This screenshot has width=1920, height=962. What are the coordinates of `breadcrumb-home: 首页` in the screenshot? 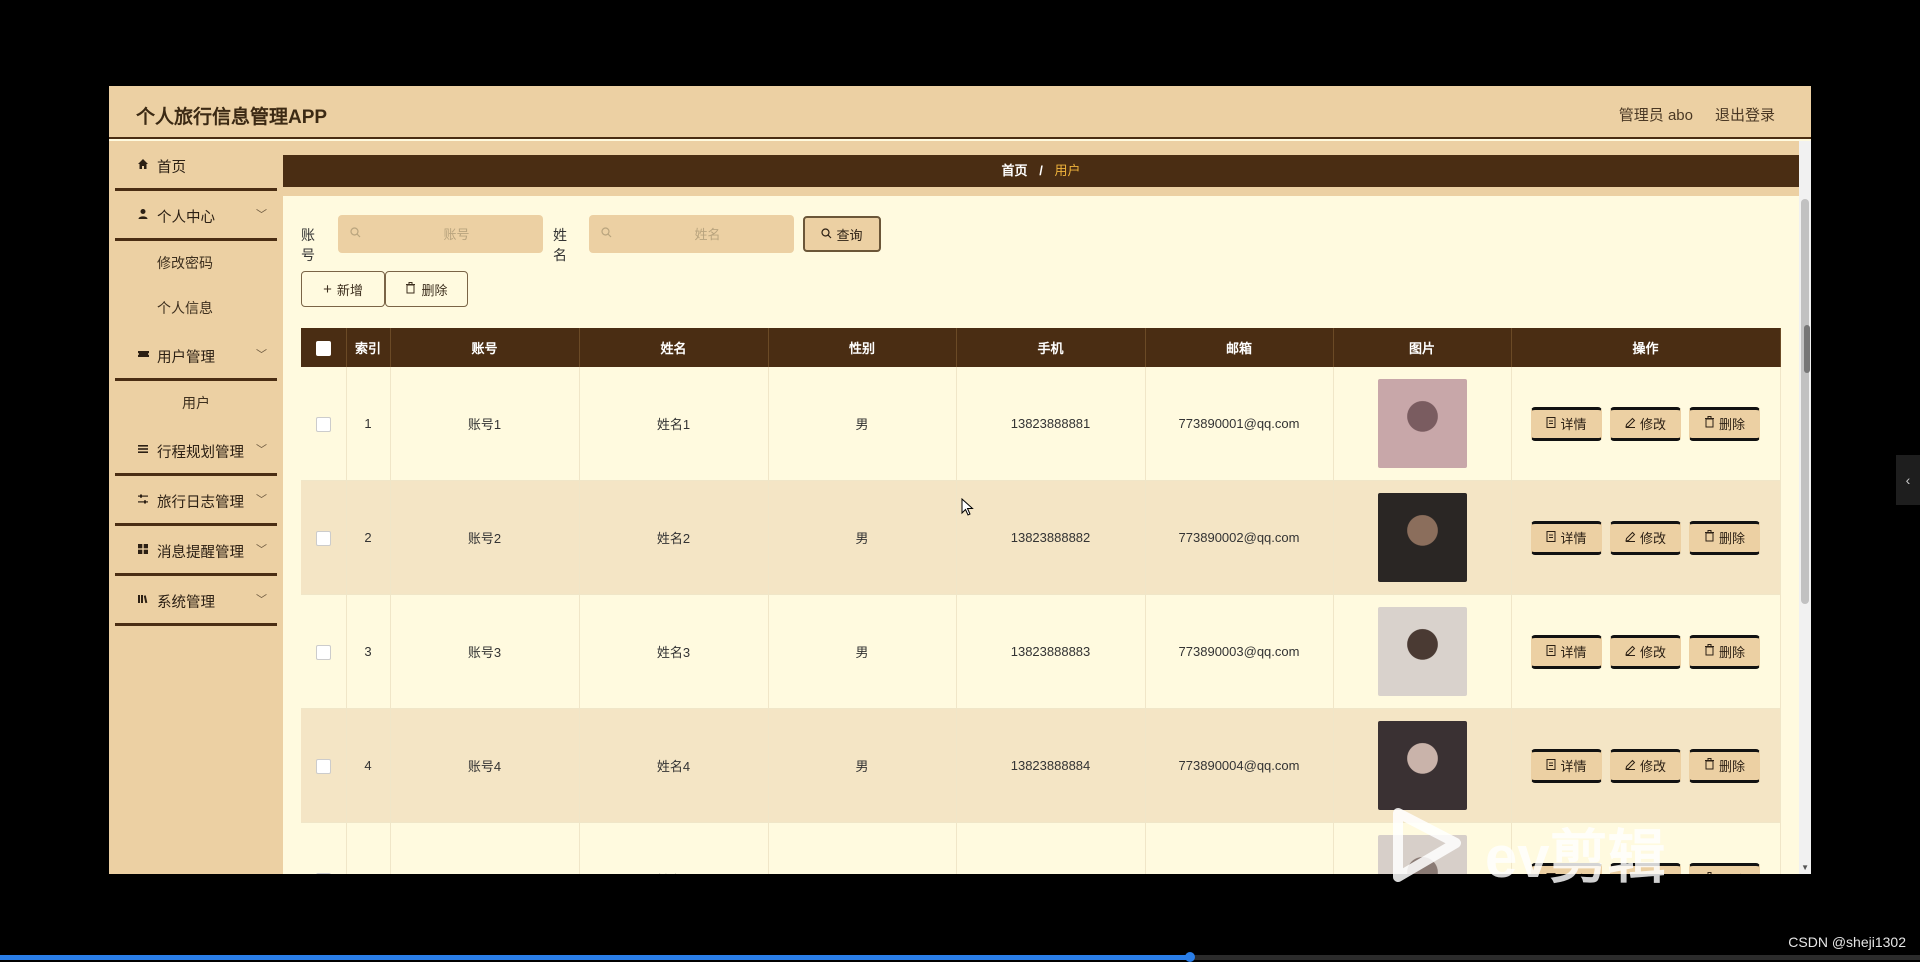 It's located at (1015, 170).